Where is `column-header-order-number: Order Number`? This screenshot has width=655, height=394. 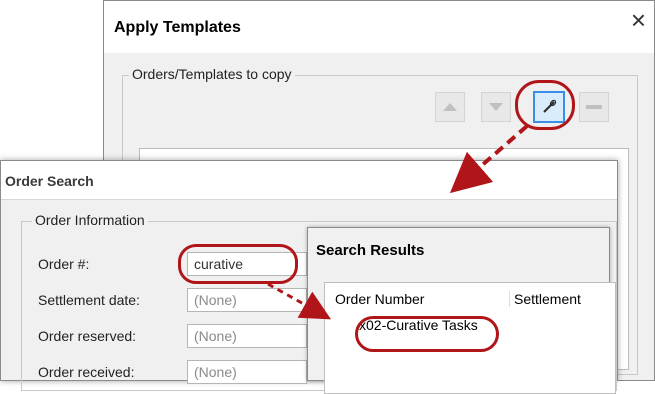
column-header-order-number: Order Number is located at coordinates (379, 299).